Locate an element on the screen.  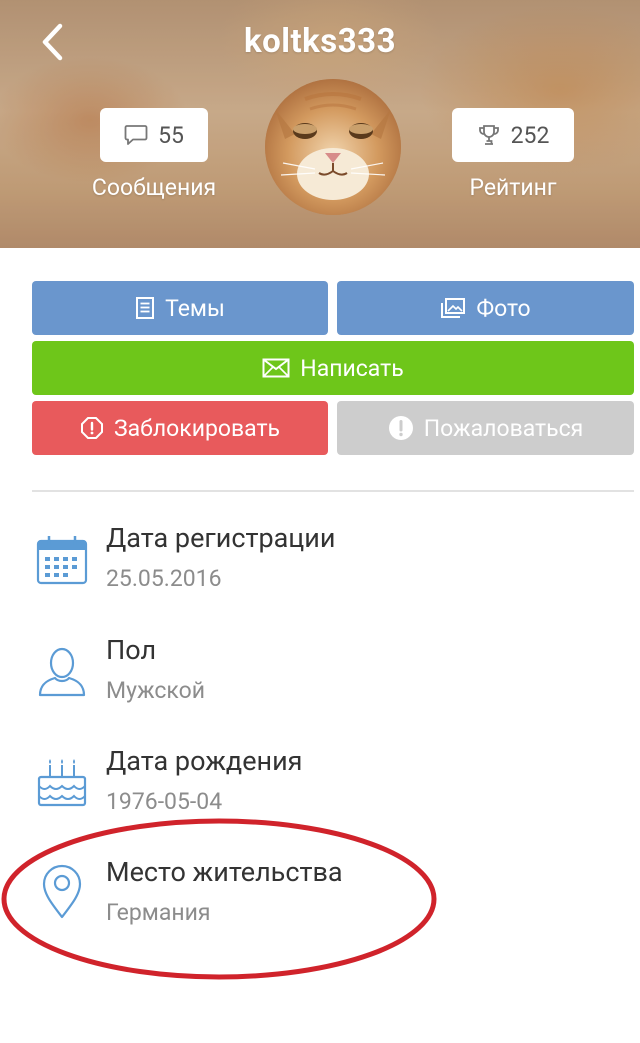
report-user-button: Пожаловаться is located at coordinates (485, 428).